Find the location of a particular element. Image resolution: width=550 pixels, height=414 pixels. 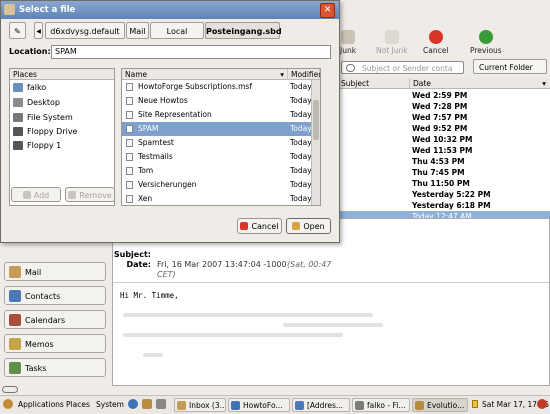

crumb-local-folders: Local Folders is located at coordinates (177, 37).